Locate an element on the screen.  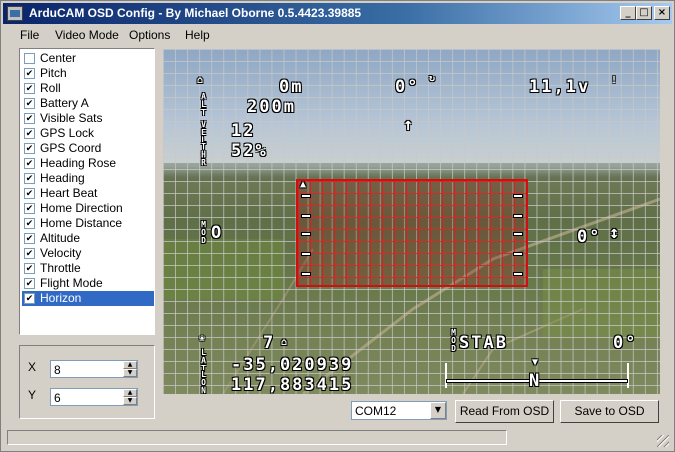
save-to-osd-button: Save to OSD is located at coordinates (609, 411).